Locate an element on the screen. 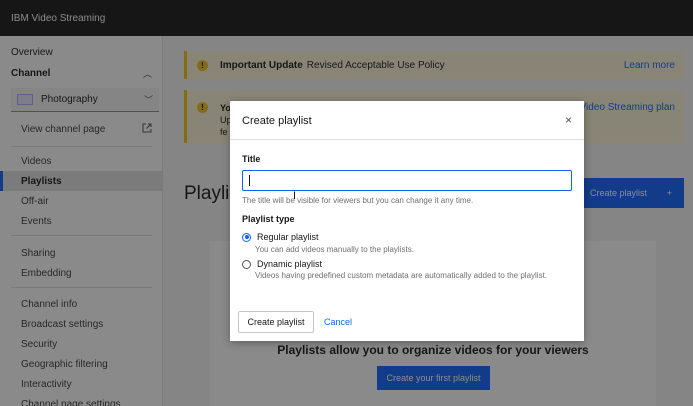 This screenshot has width=693, height=406. modal-cancel-link: Cancel is located at coordinates (338, 322).